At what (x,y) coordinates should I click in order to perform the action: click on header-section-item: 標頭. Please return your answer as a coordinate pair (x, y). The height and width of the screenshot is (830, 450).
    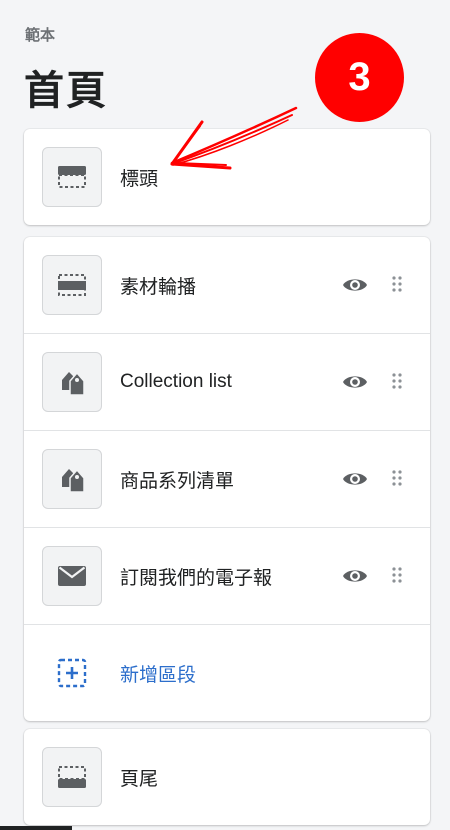
    Looking at the image, I should click on (227, 177).